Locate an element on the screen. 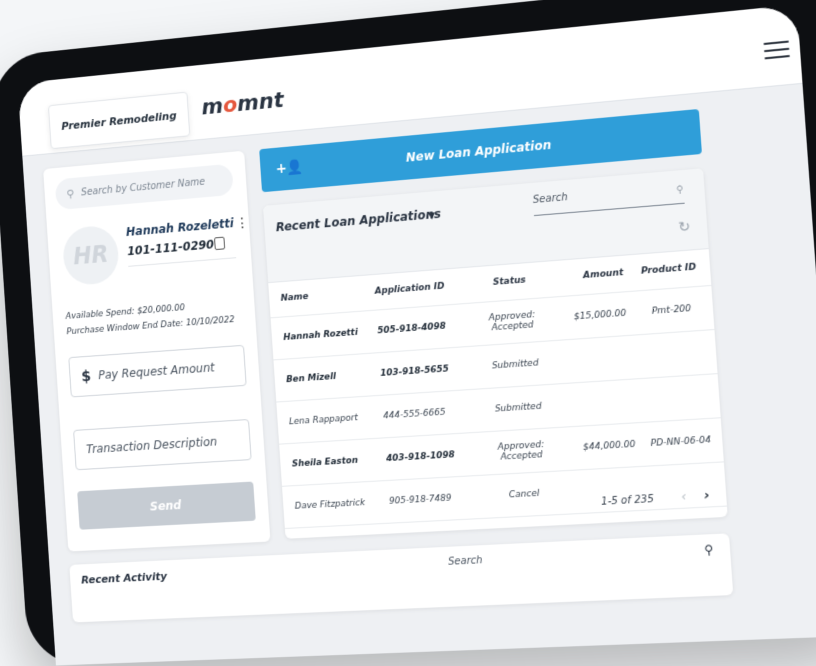 This screenshot has height=666, width=816. row-product-id: Pmt-200 is located at coordinates (671, 310).